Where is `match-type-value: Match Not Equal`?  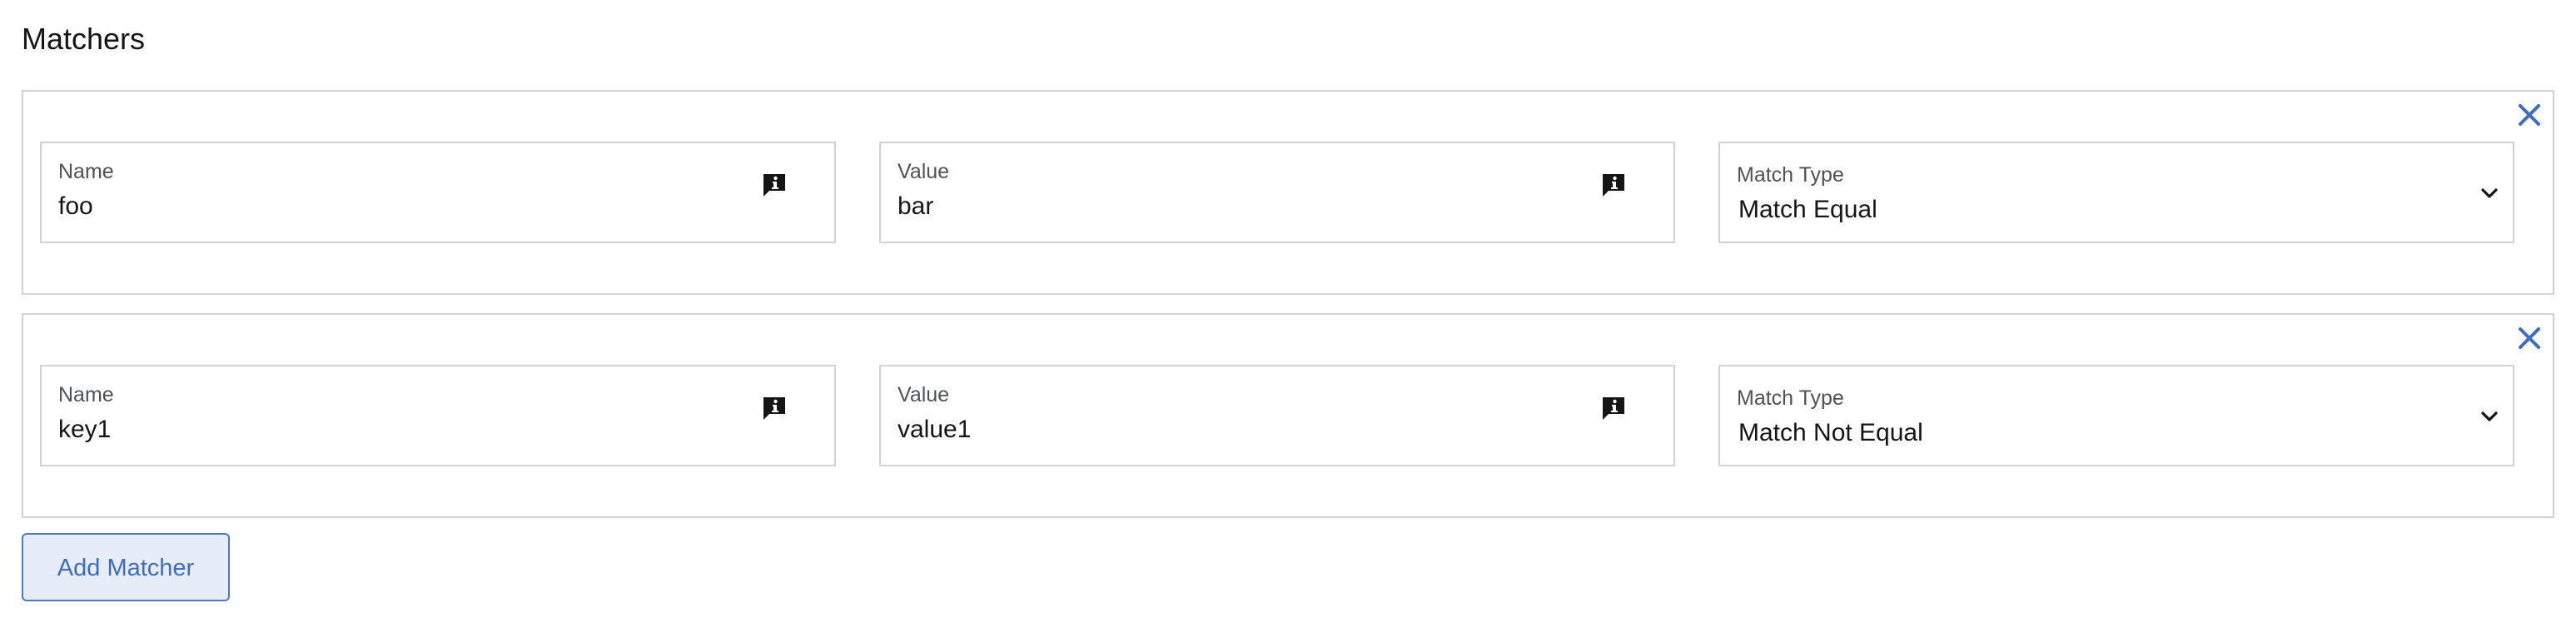
match-type-value: Match Not Equal is located at coordinates (1830, 432).